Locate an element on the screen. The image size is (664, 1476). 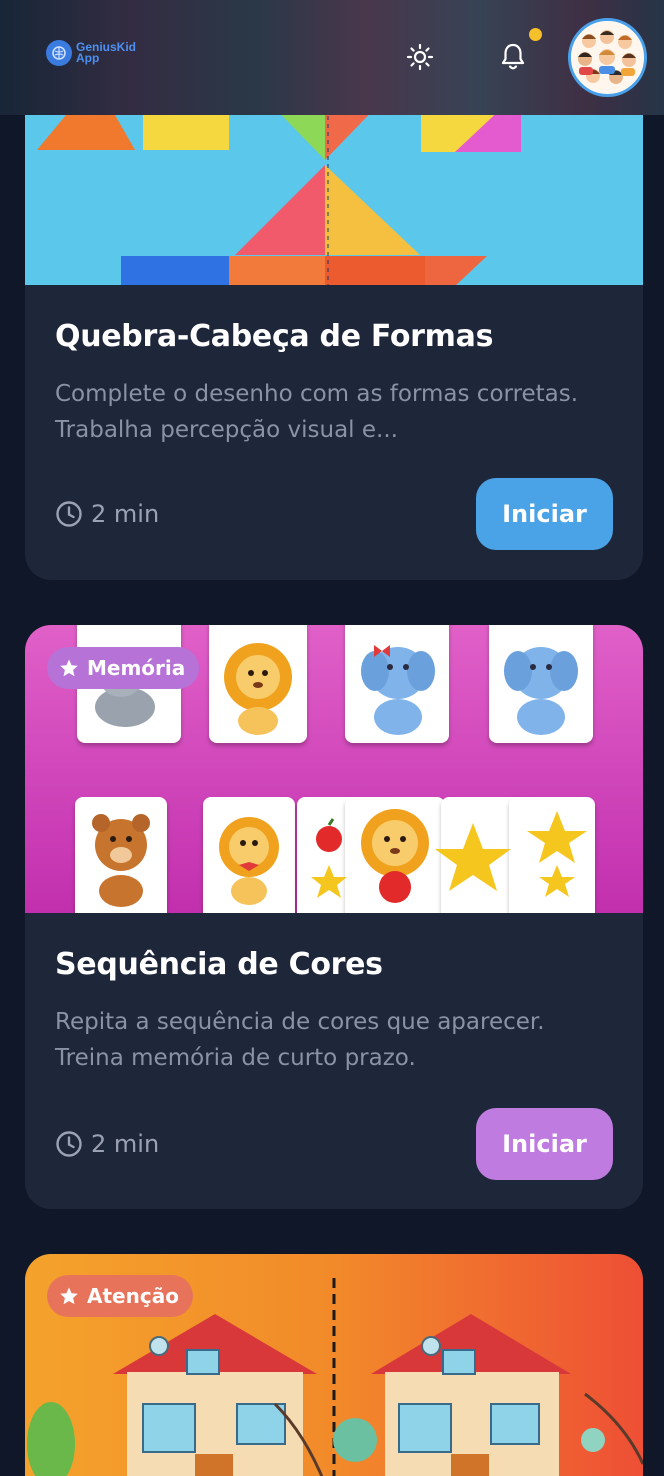
category-badge: Atenção is located at coordinates (120, 1296).